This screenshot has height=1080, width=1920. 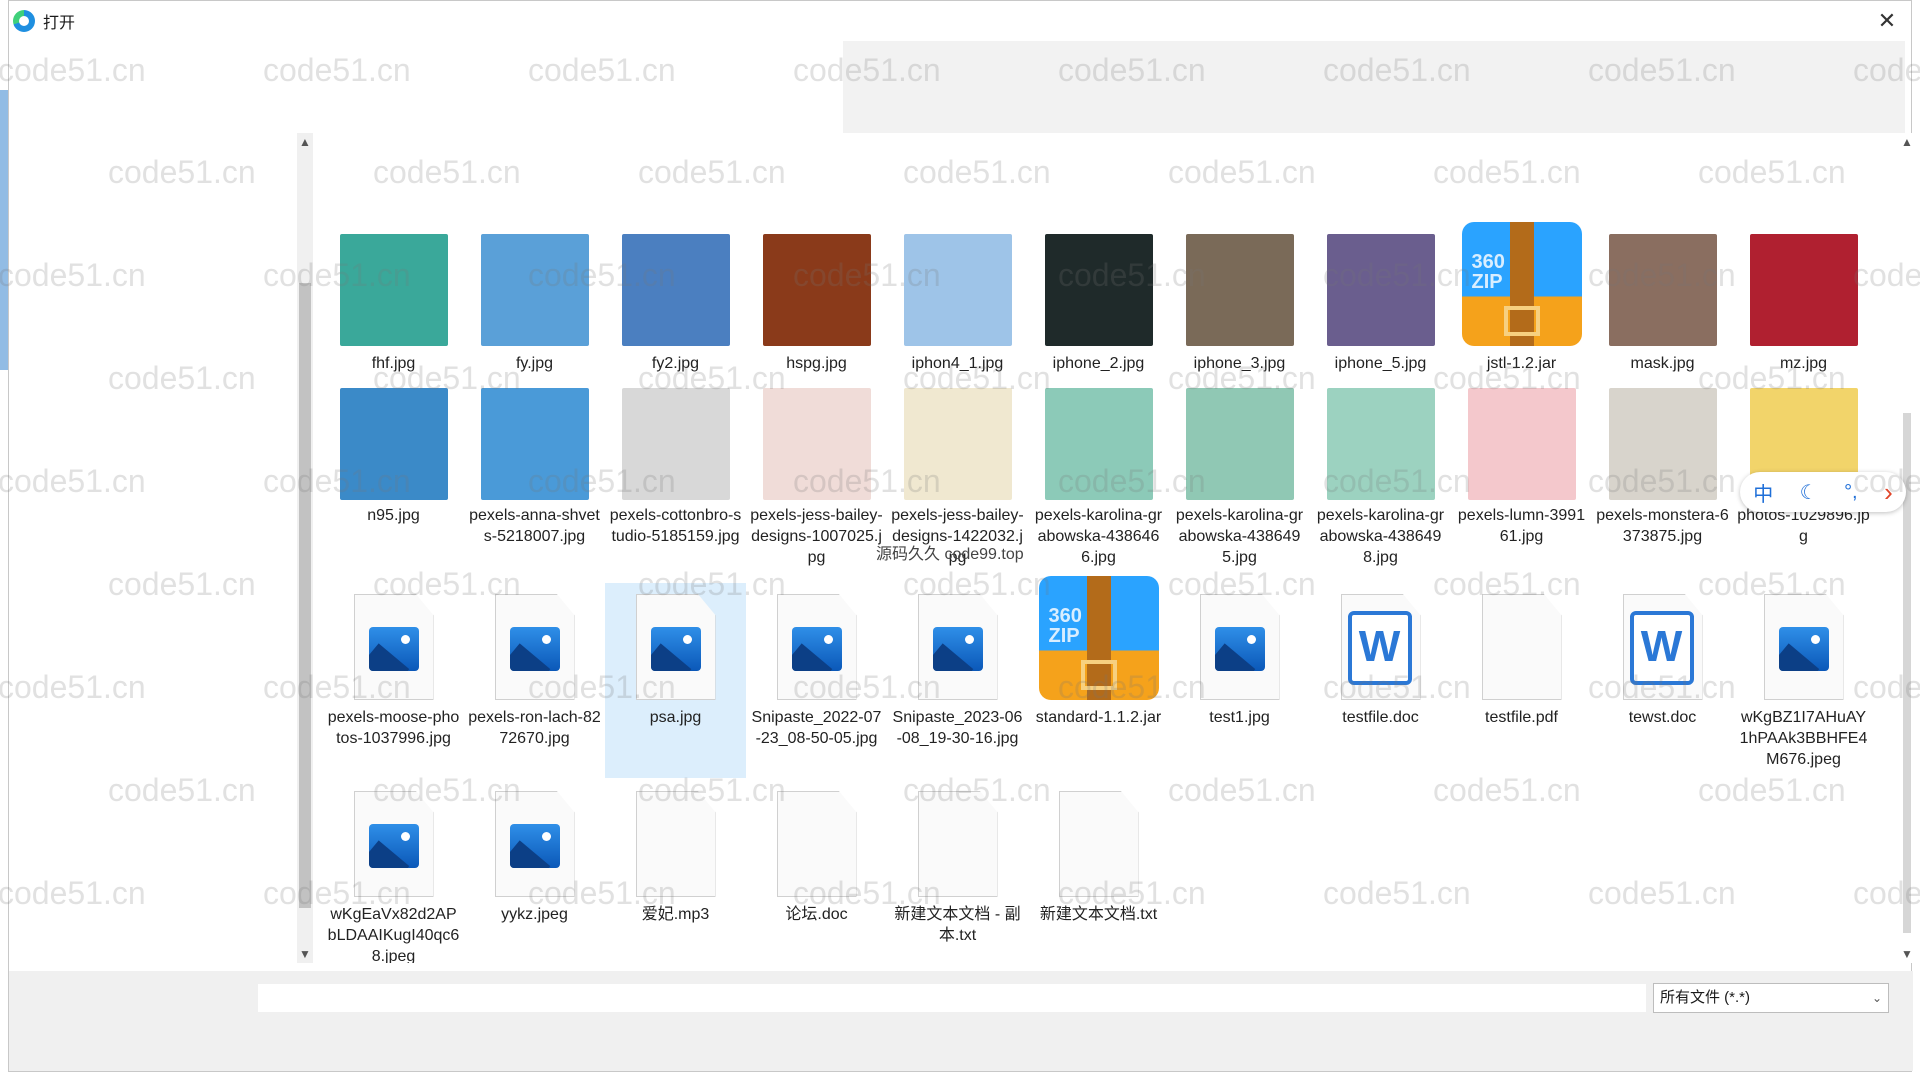 I want to click on file-item: pexels-karolina-grabowska-4386466.jpg, so click(x=1098, y=480).